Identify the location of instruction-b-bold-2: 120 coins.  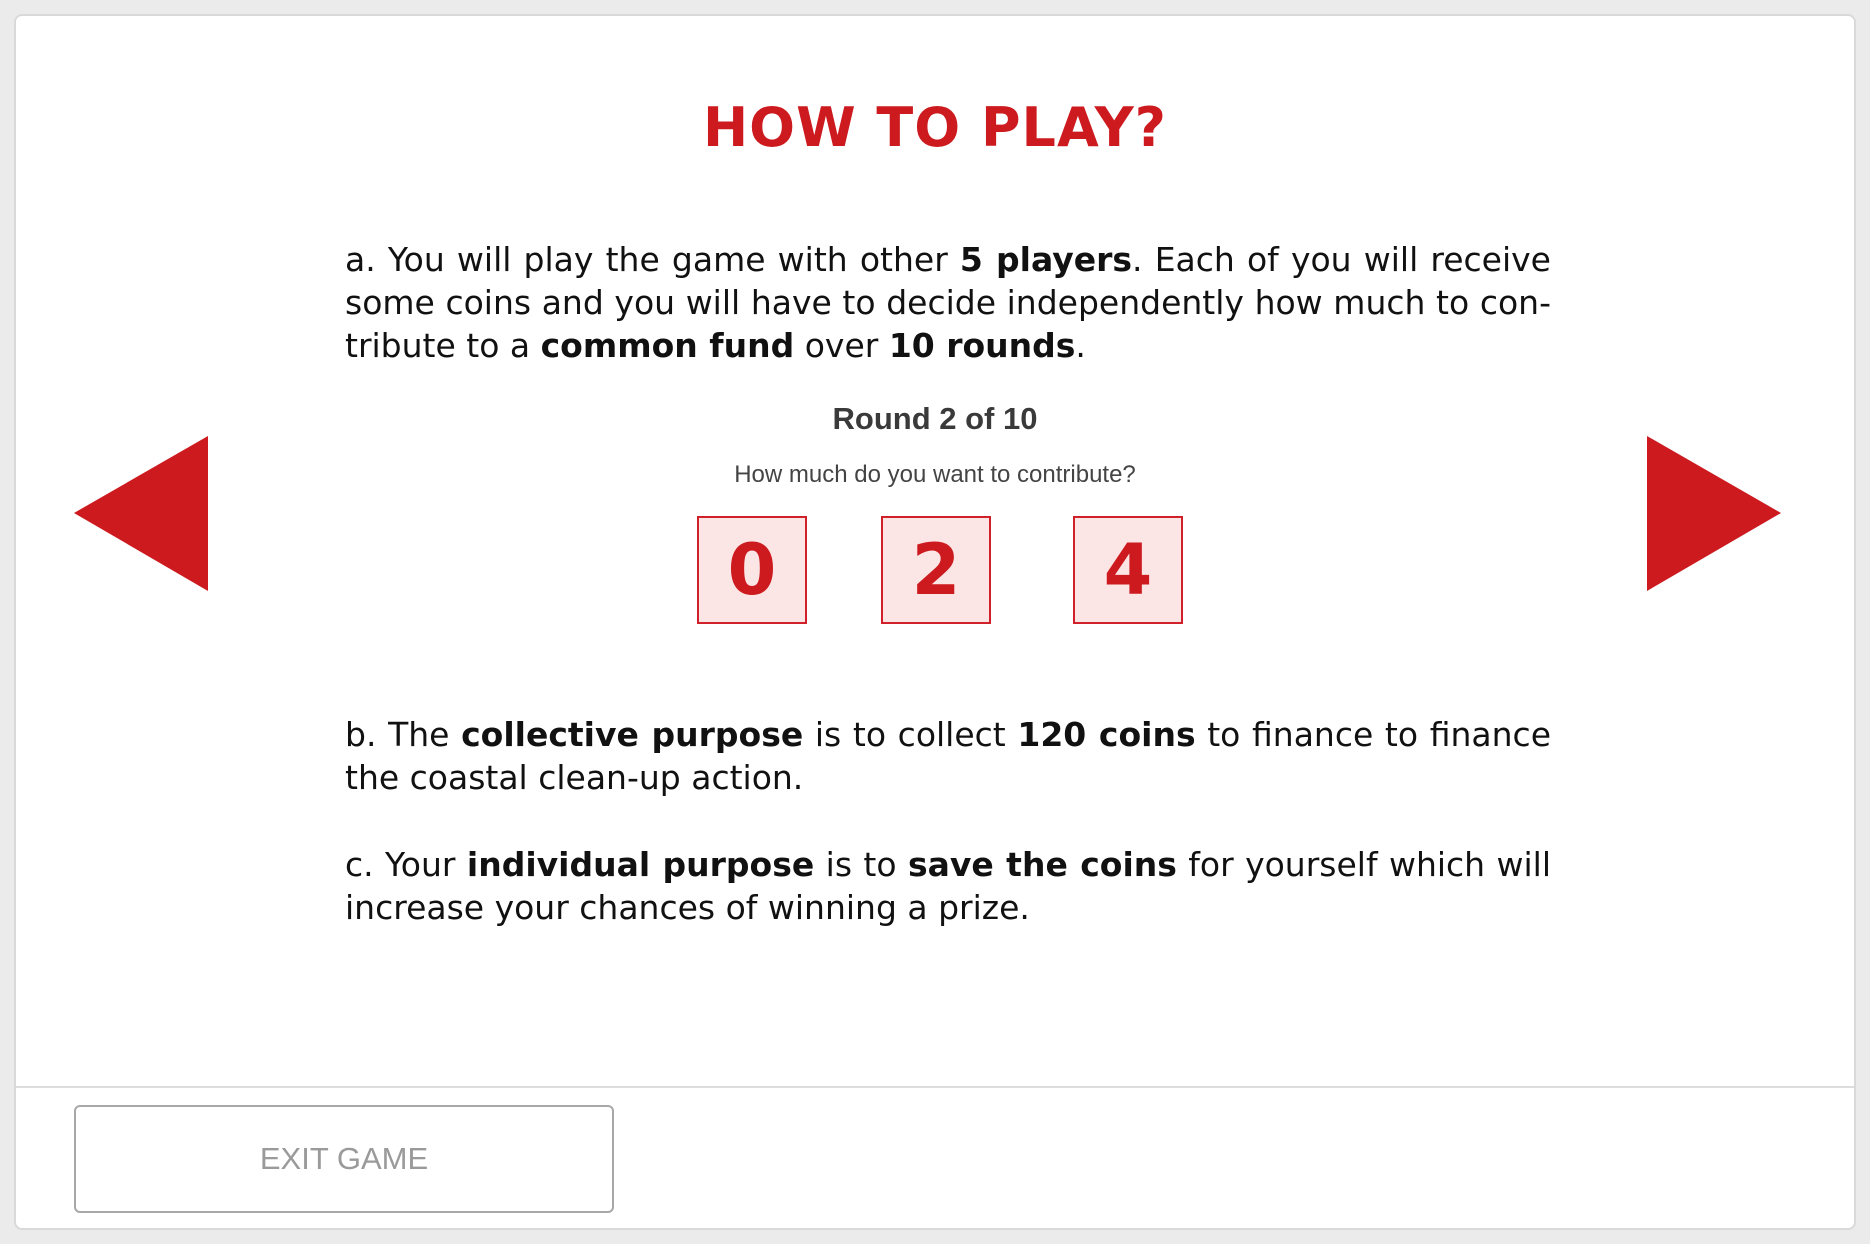
(1106, 734).